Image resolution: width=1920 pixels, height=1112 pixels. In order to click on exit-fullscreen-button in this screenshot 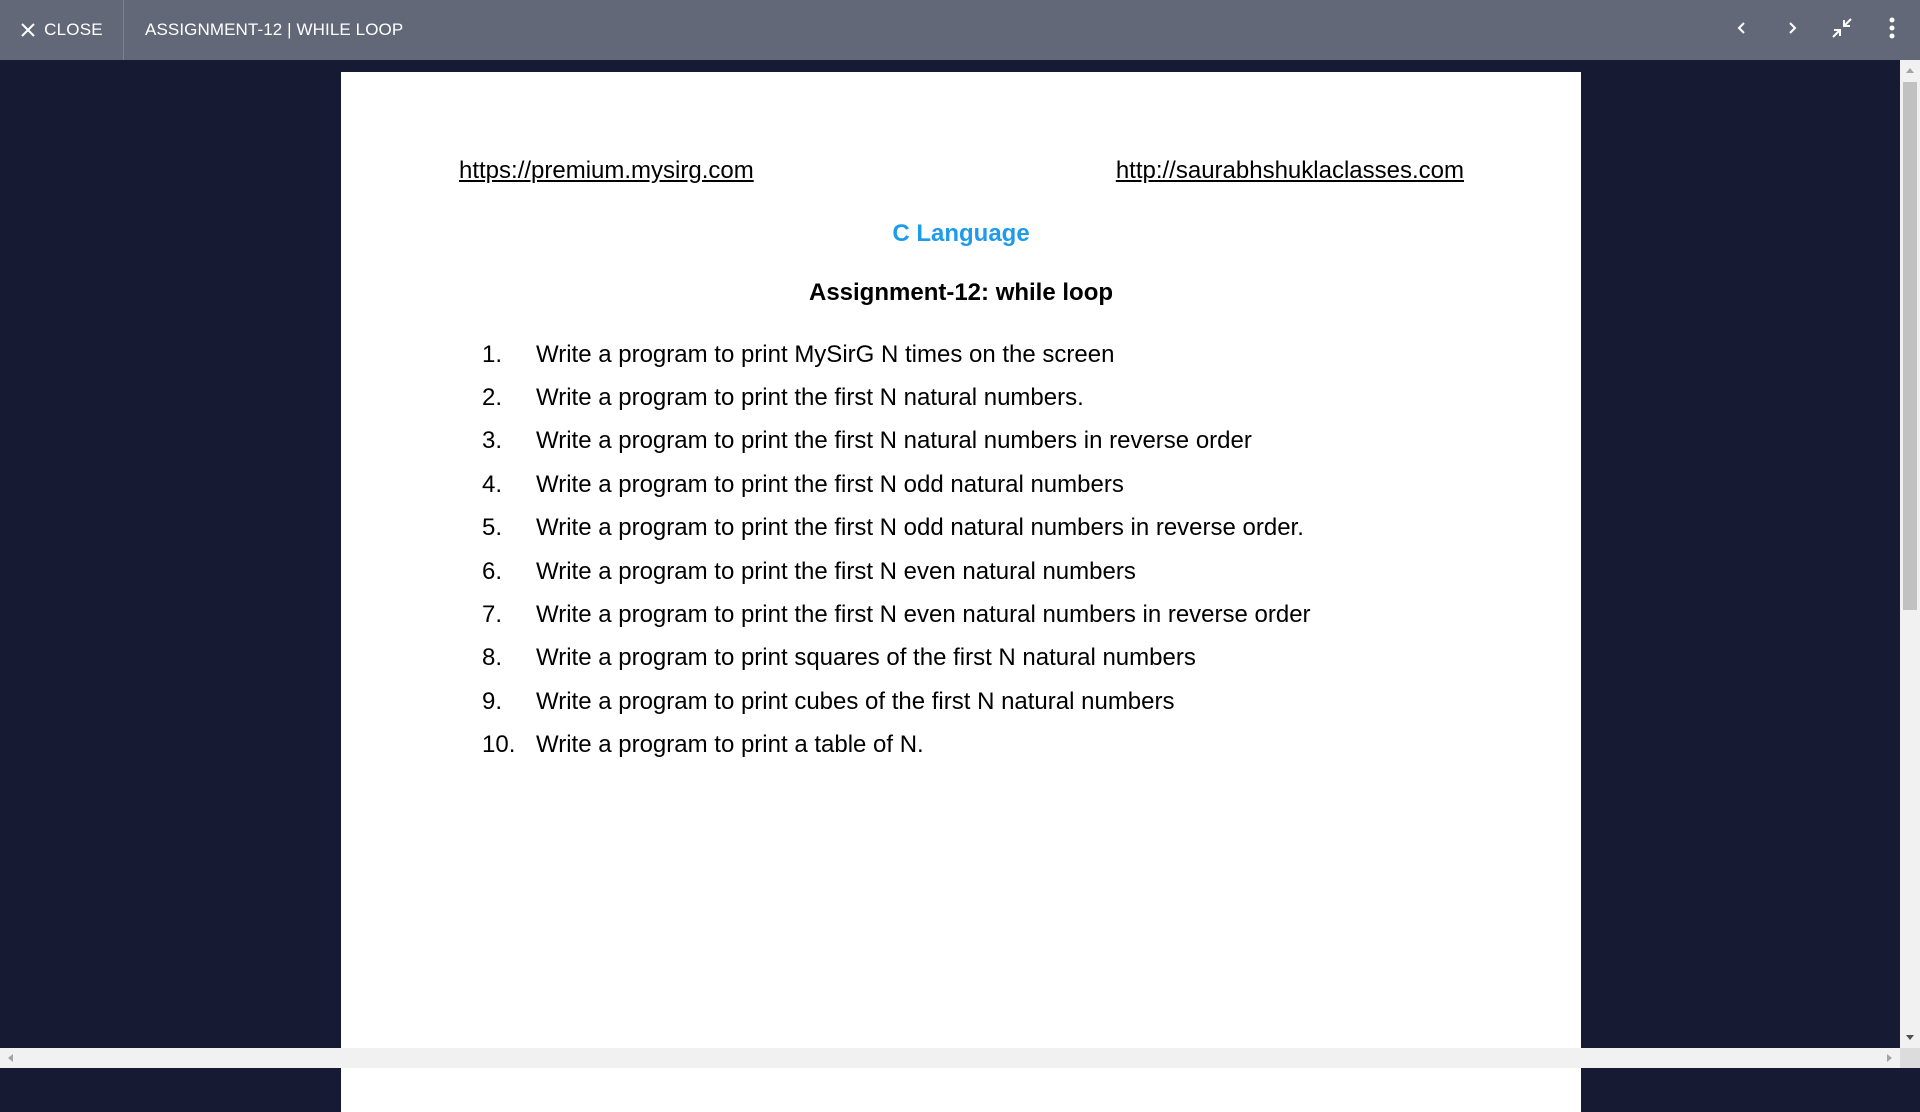, I will do `click(1842, 30)`.